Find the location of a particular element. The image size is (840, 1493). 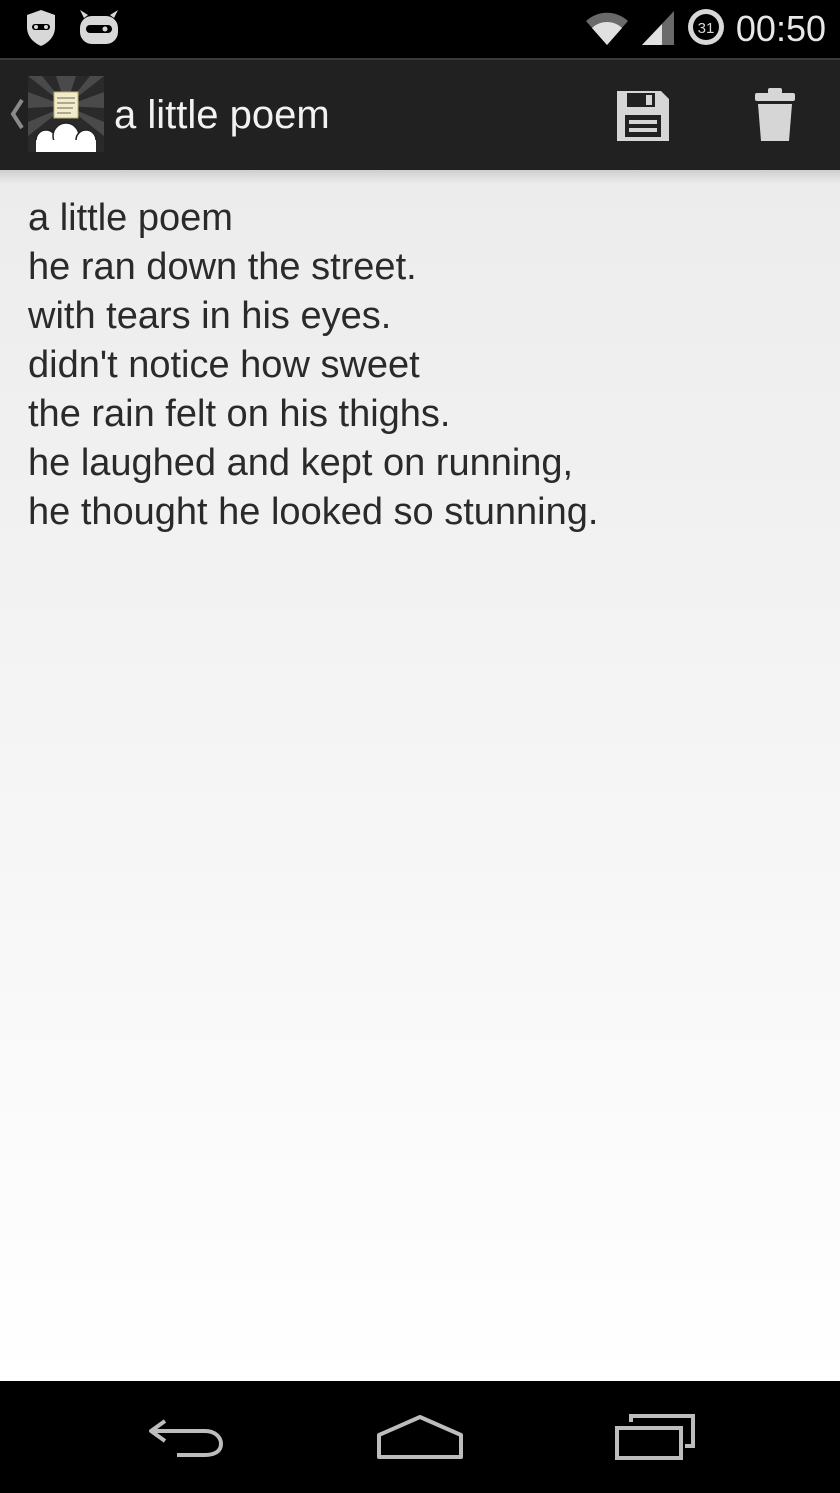

back-button is located at coordinates (185, 1437).